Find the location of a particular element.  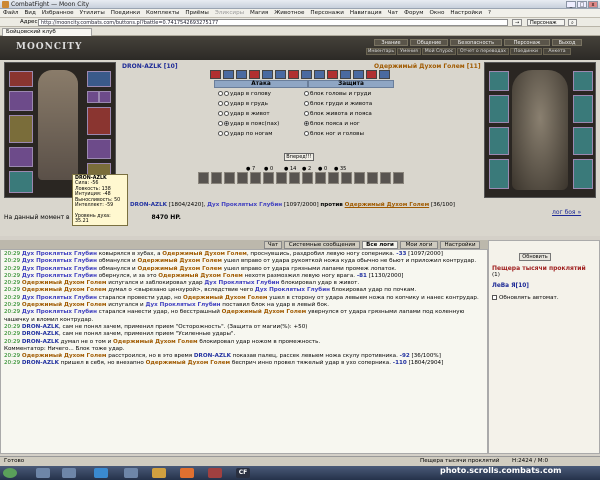

menu-item: Форум is located at coordinates (413, 12).